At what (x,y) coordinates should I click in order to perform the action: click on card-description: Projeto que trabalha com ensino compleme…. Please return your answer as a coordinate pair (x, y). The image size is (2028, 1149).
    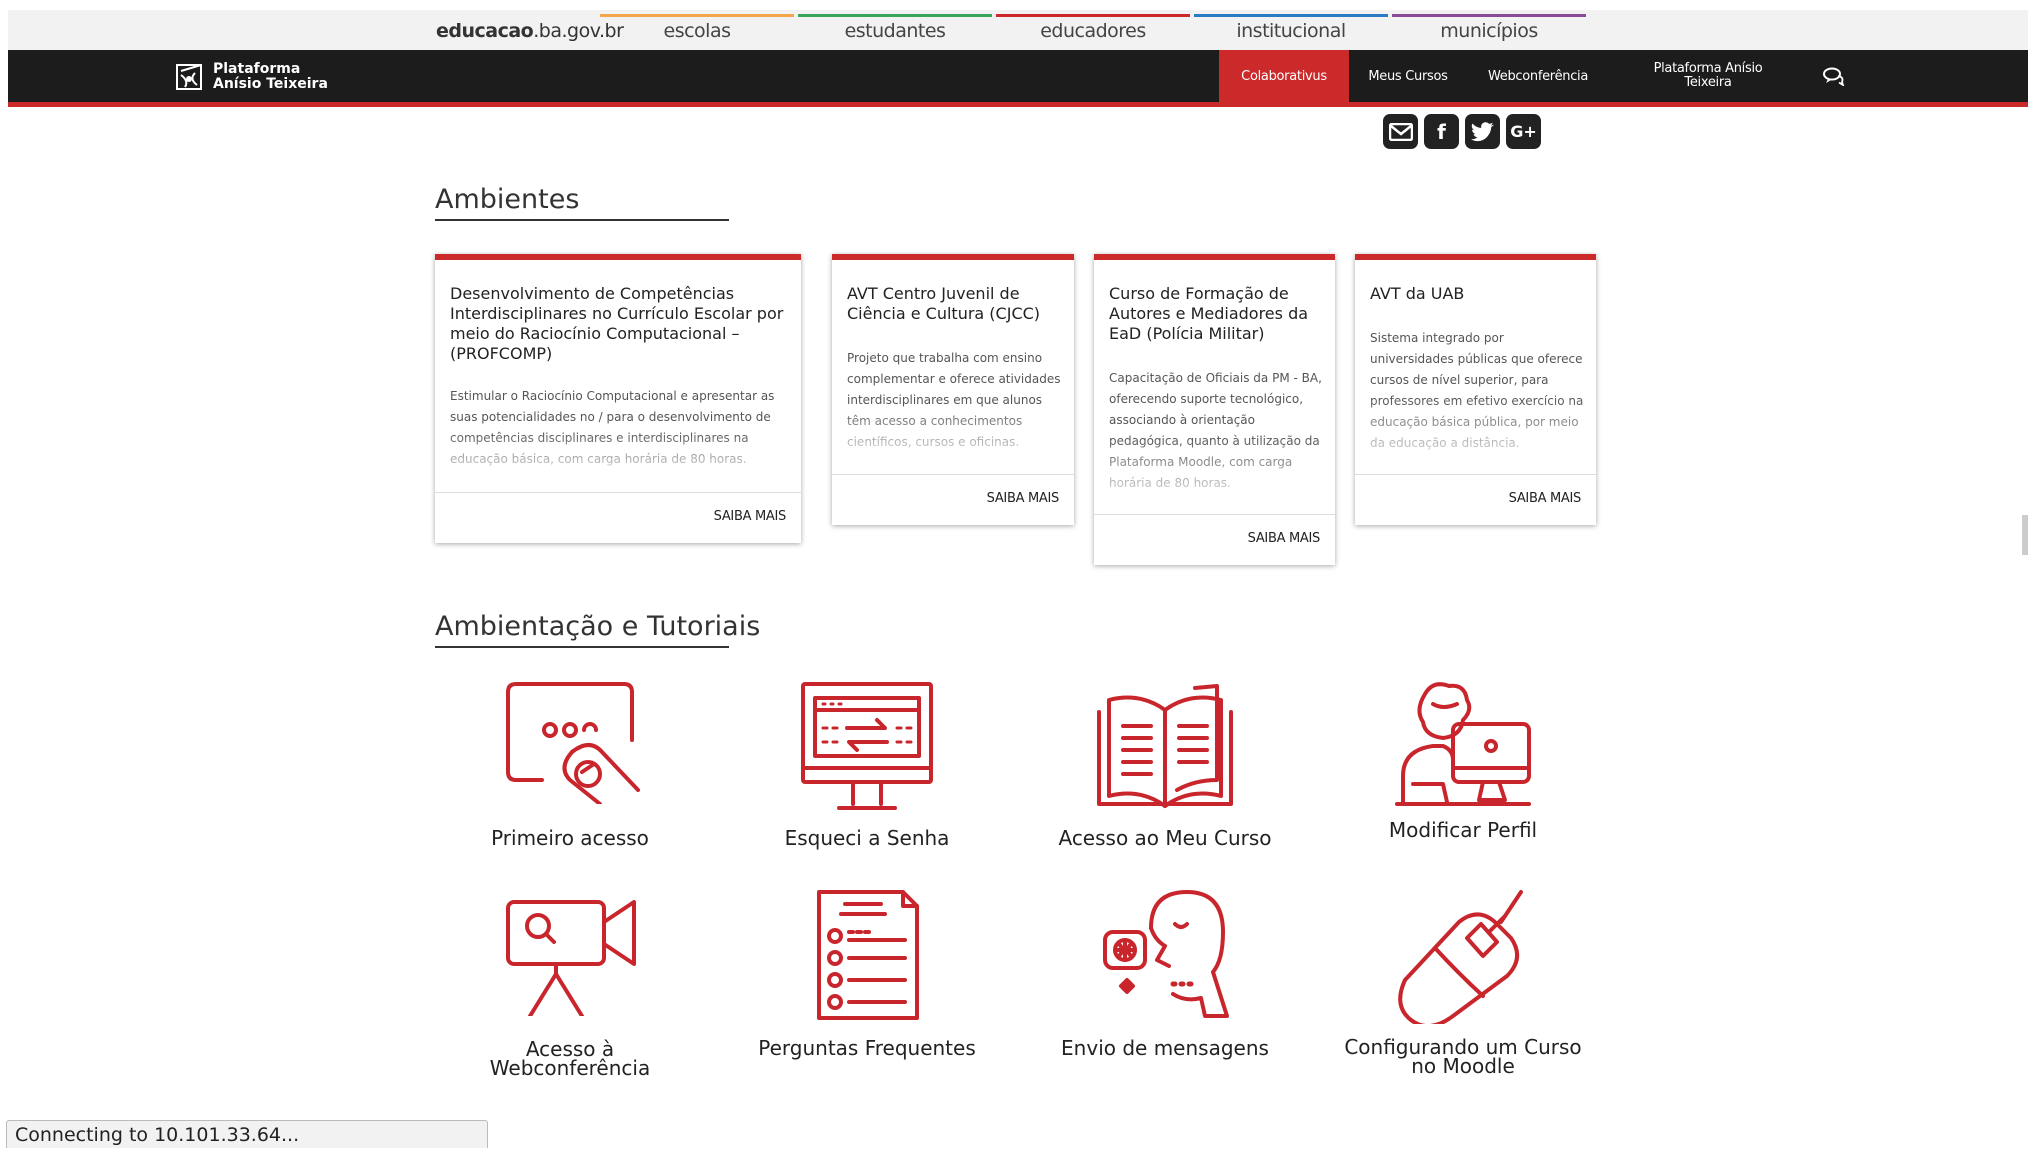
    Looking at the image, I should click on (954, 400).